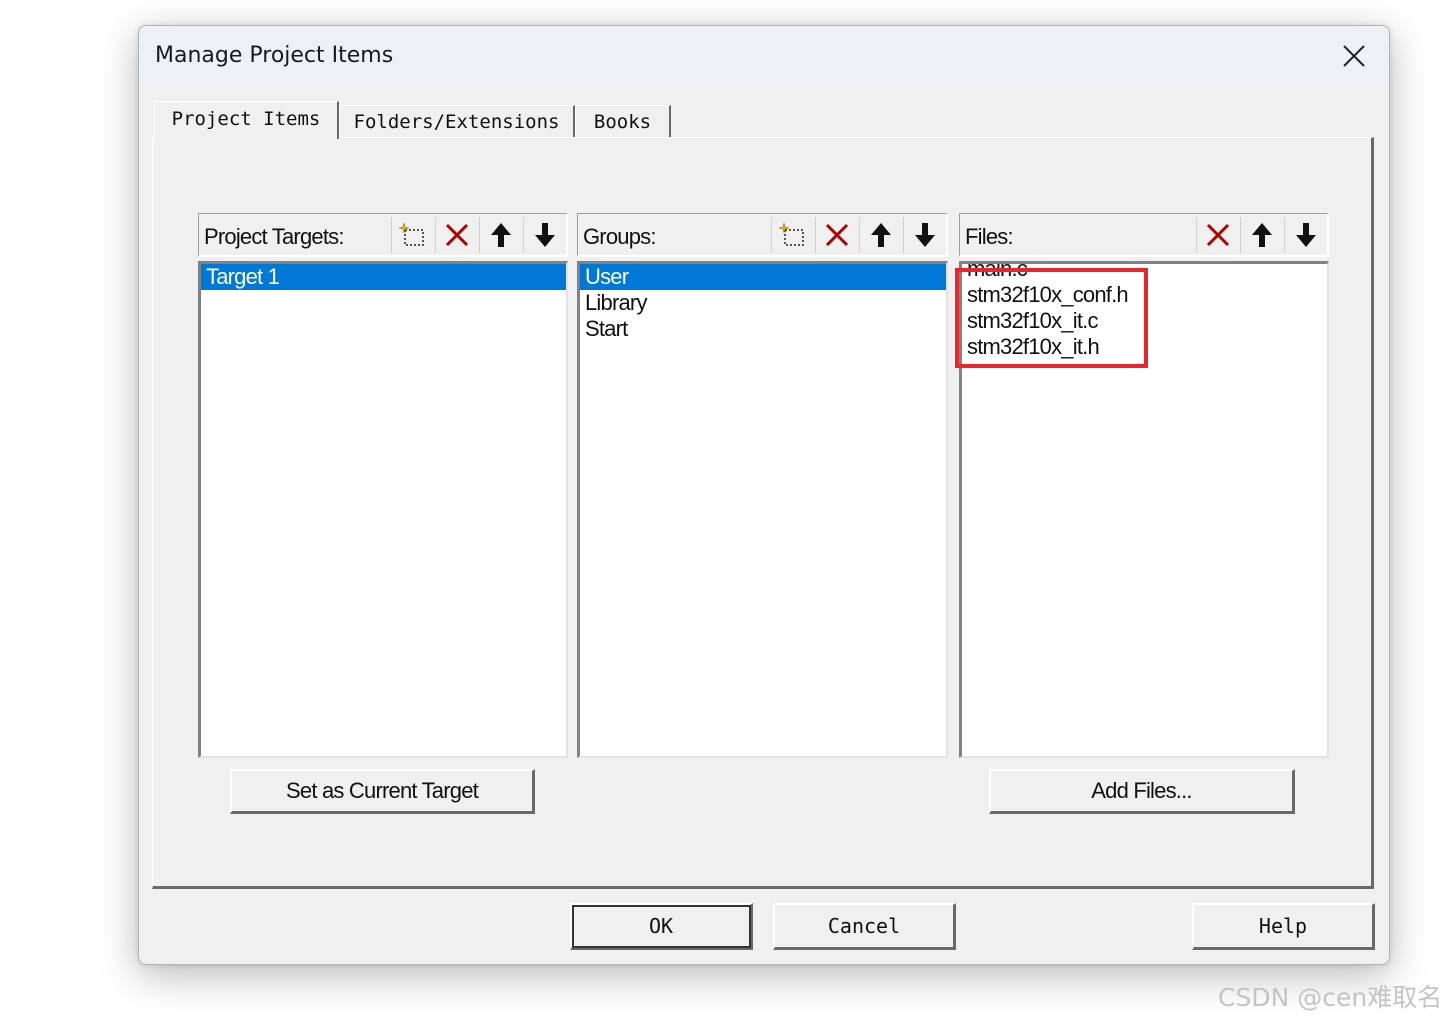 Image resolution: width=1449 pixels, height=1019 pixels. What do you see at coordinates (762, 509) in the screenshot?
I see `groups-list: User Library Start` at bounding box center [762, 509].